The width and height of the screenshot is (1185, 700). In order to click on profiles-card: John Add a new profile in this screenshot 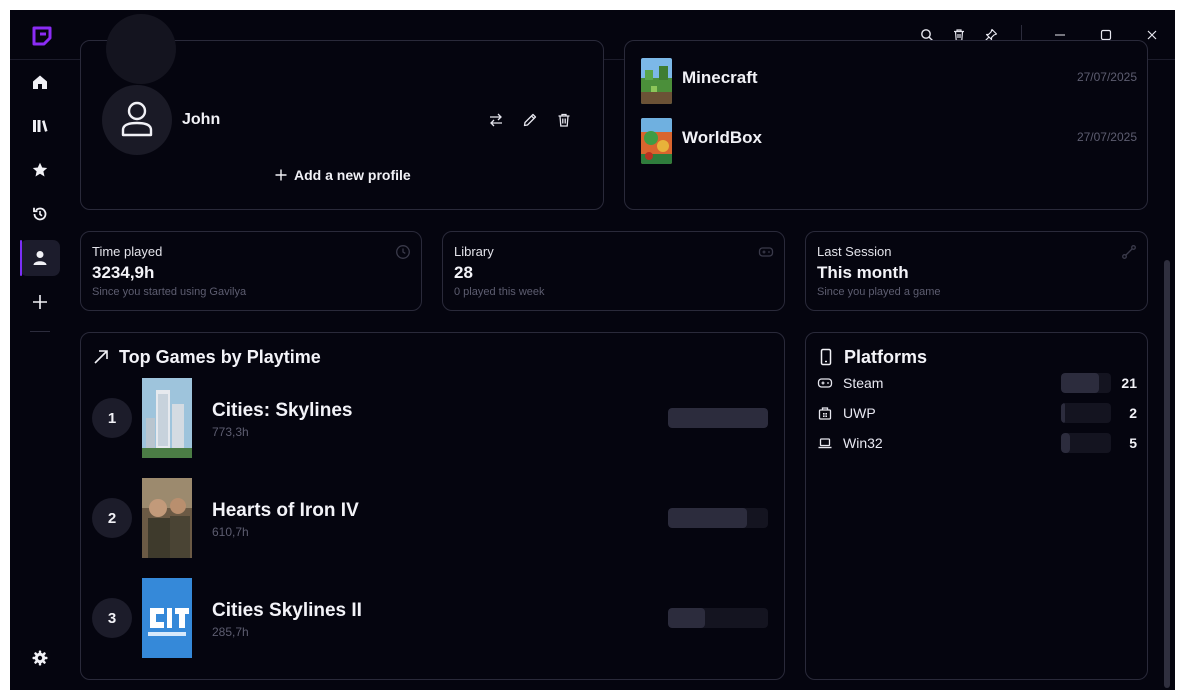, I will do `click(342, 112)`.